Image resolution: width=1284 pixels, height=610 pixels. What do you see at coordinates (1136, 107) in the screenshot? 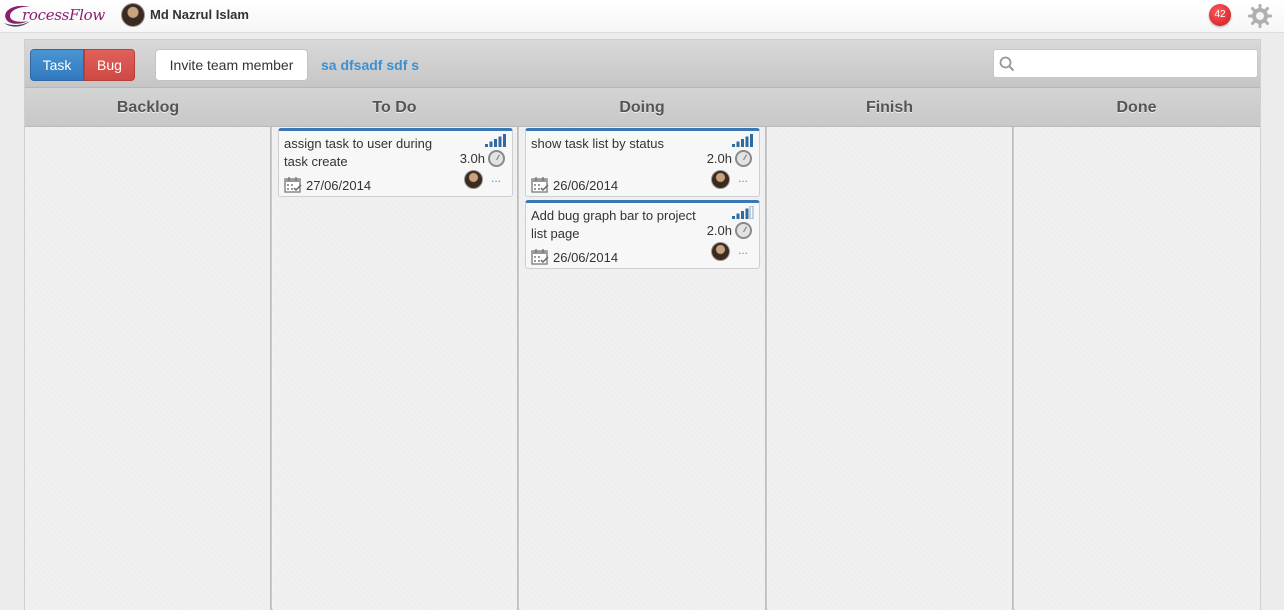
I see `column-header-done: Done` at bounding box center [1136, 107].